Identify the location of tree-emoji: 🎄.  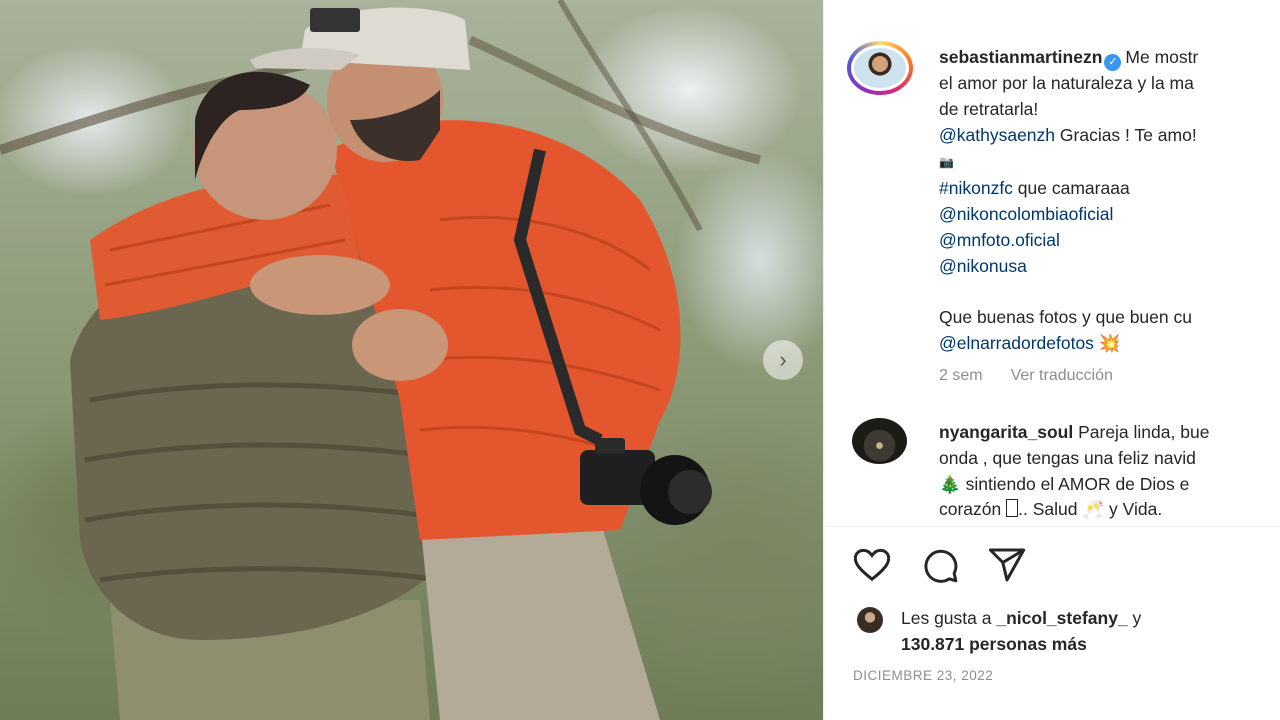
(950, 483).